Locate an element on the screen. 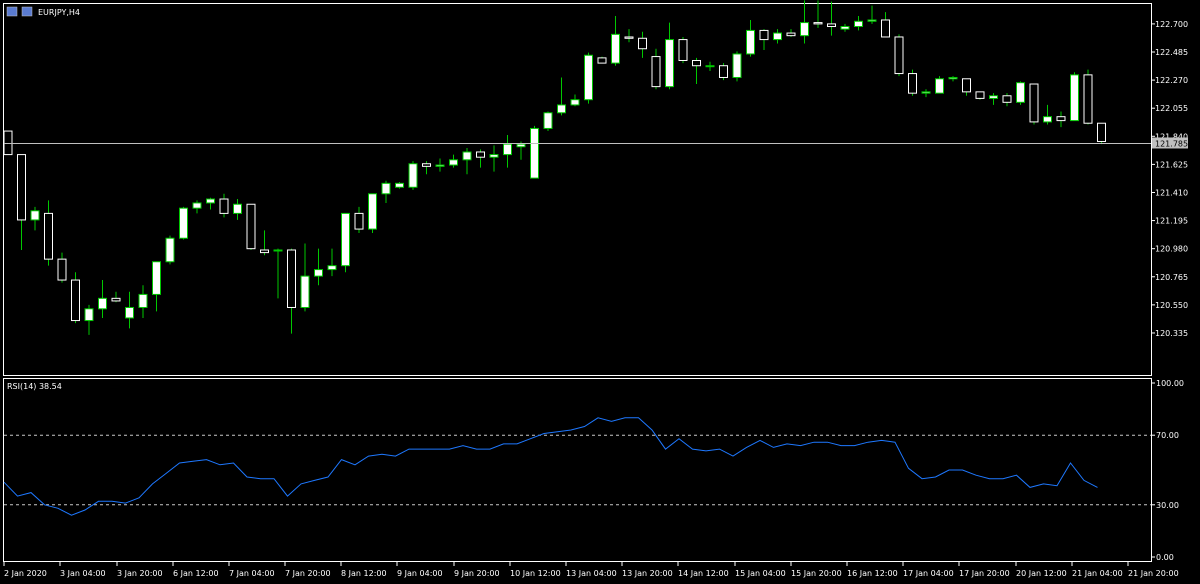  price-tick-label: 120.335 is located at coordinates (1171, 333).